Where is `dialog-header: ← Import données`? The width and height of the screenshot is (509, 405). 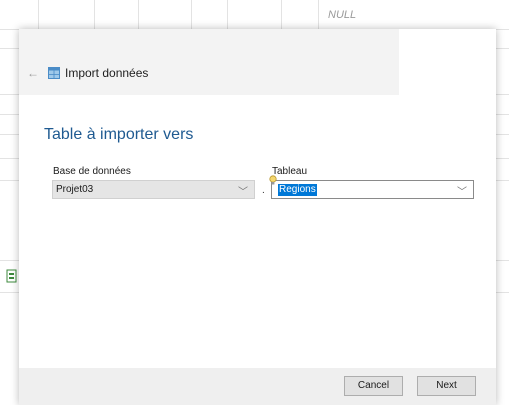
dialog-header: ← Import données is located at coordinates (209, 62).